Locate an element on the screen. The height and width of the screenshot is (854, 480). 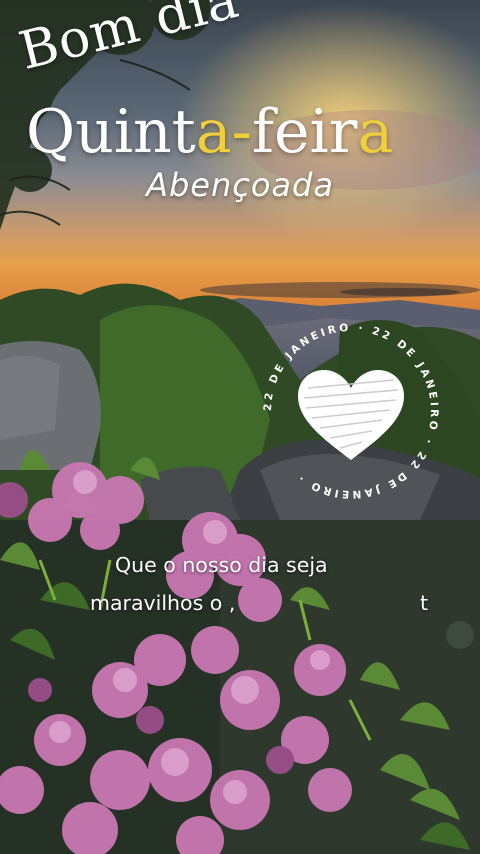
weekday-part: Quint is located at coordinates (111, 132).